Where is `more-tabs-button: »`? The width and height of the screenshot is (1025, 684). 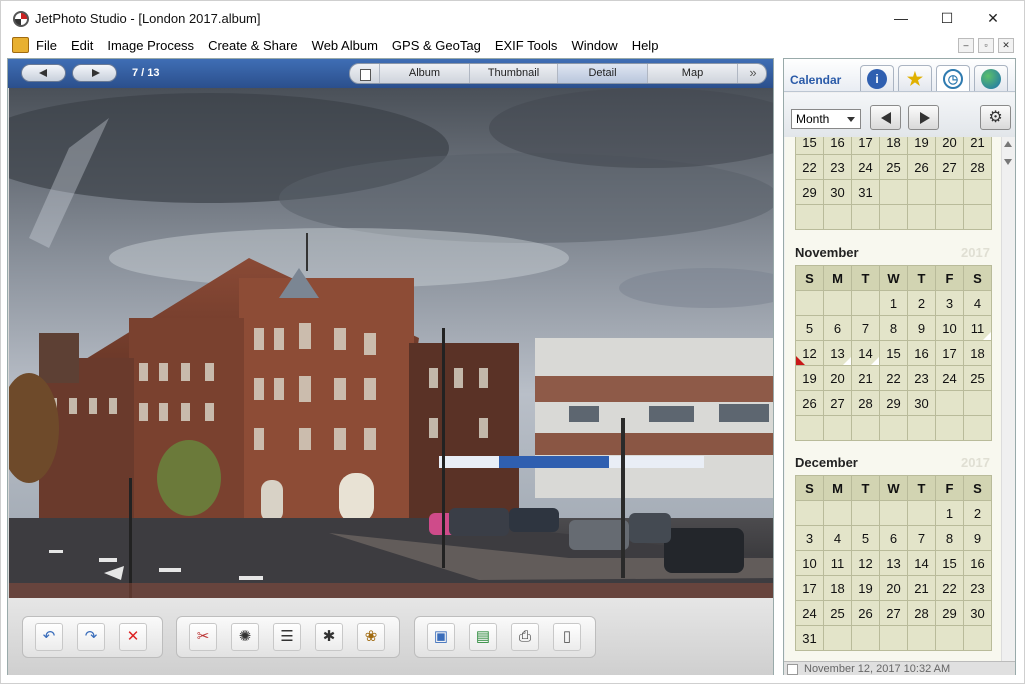
more-tabs-button: » is located at coordinates (753, 73).